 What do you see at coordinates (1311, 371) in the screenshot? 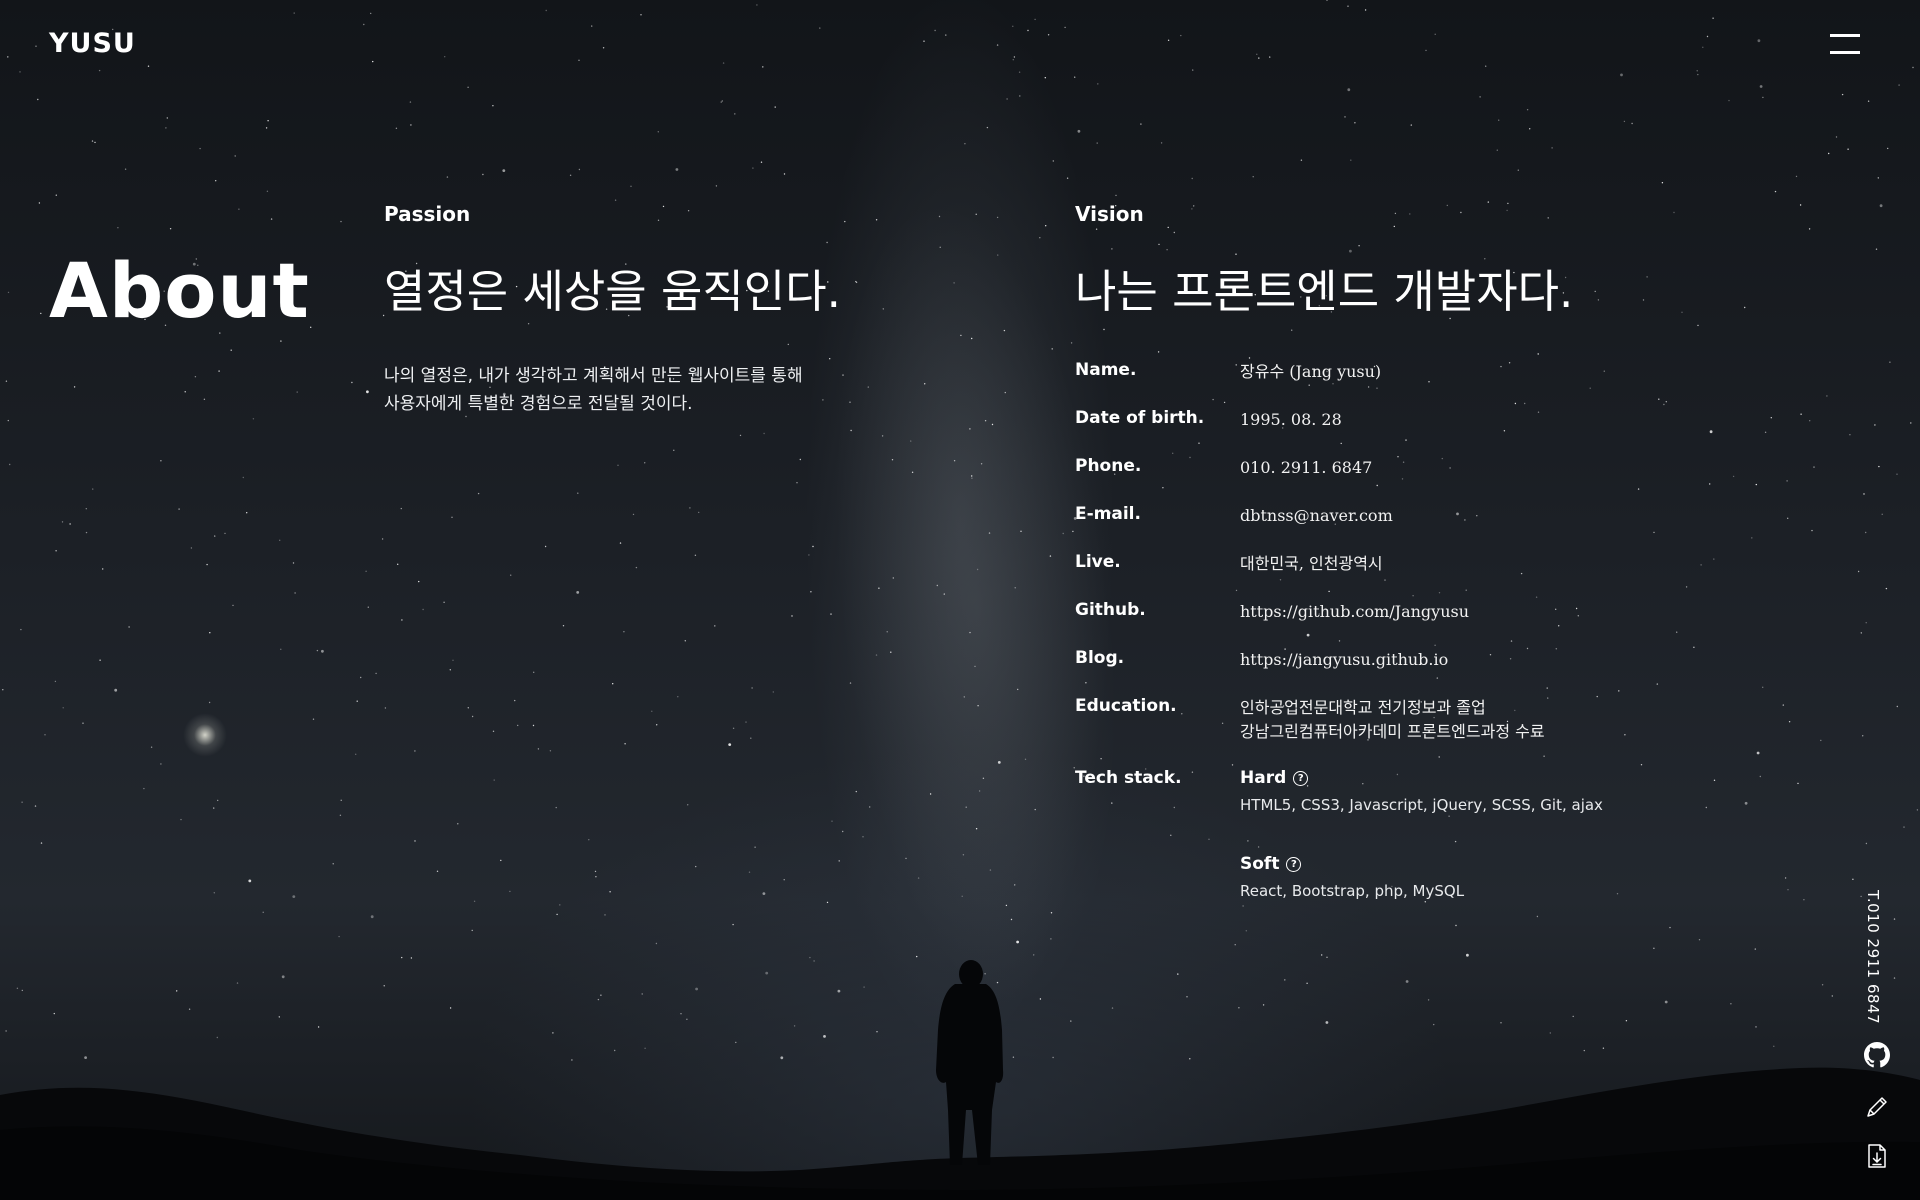
I see `profile-value-name: 장유수 (Jang yusu)` at bounding box center [1311, 371].